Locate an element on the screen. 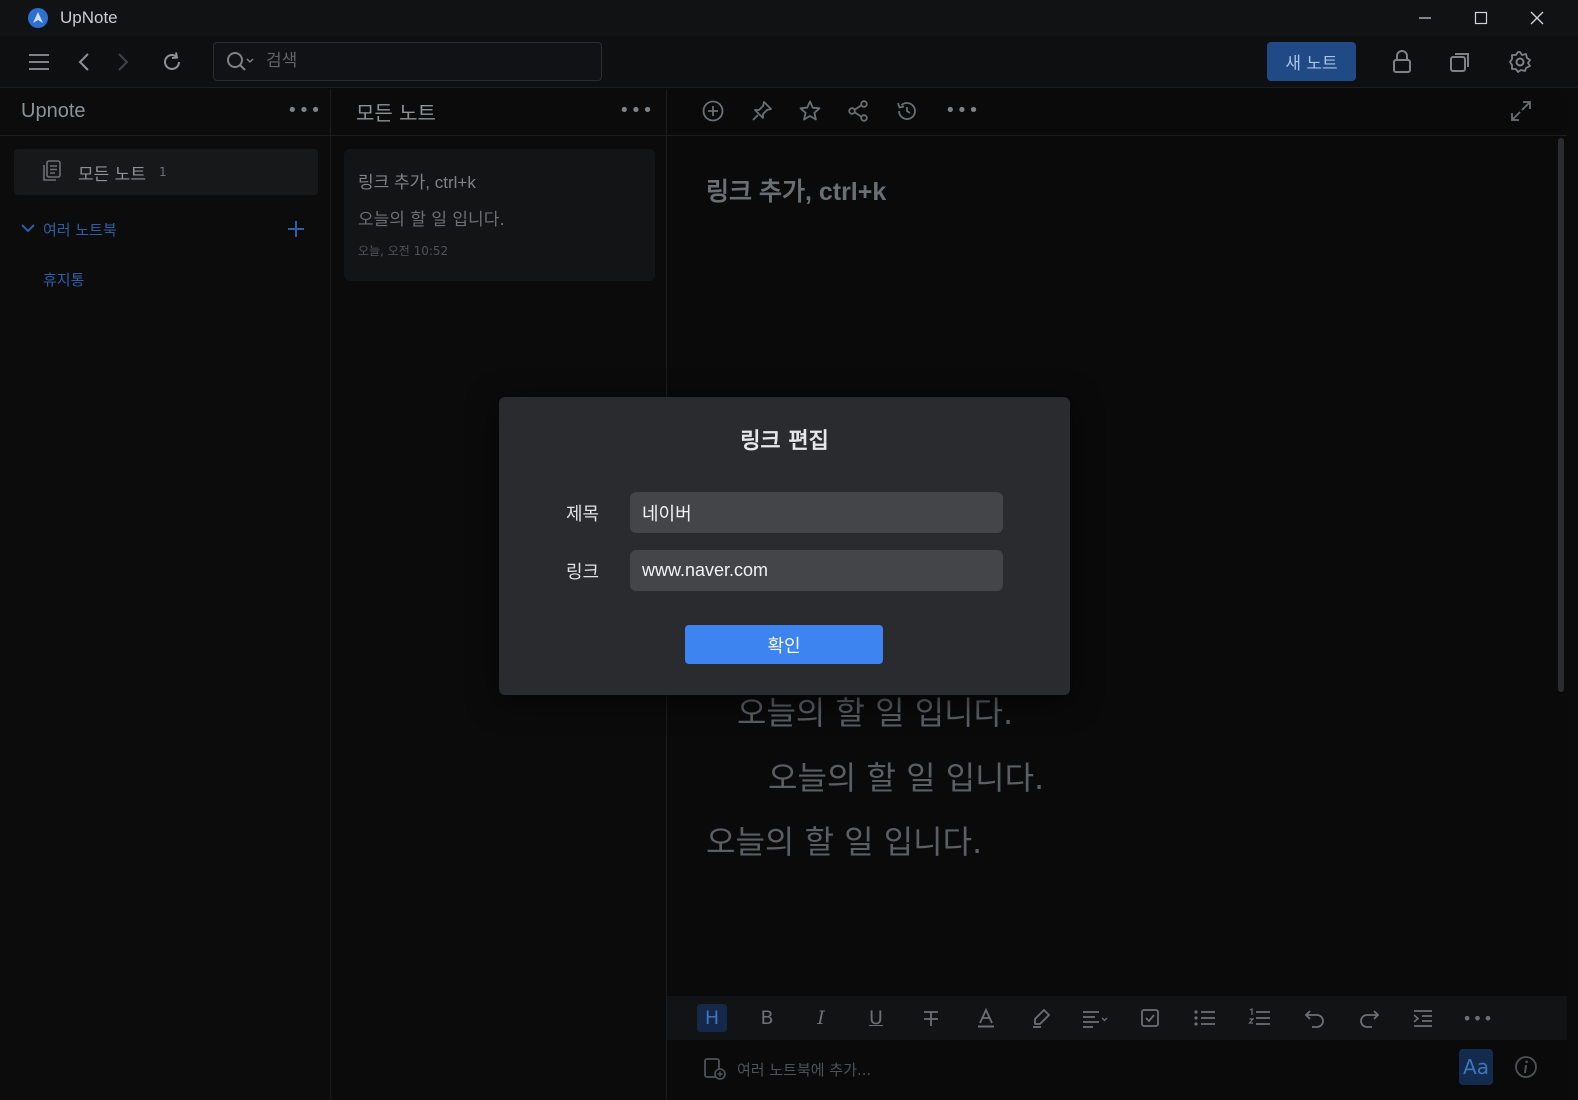  minimize-icon is located at coordinates (1425, 18).